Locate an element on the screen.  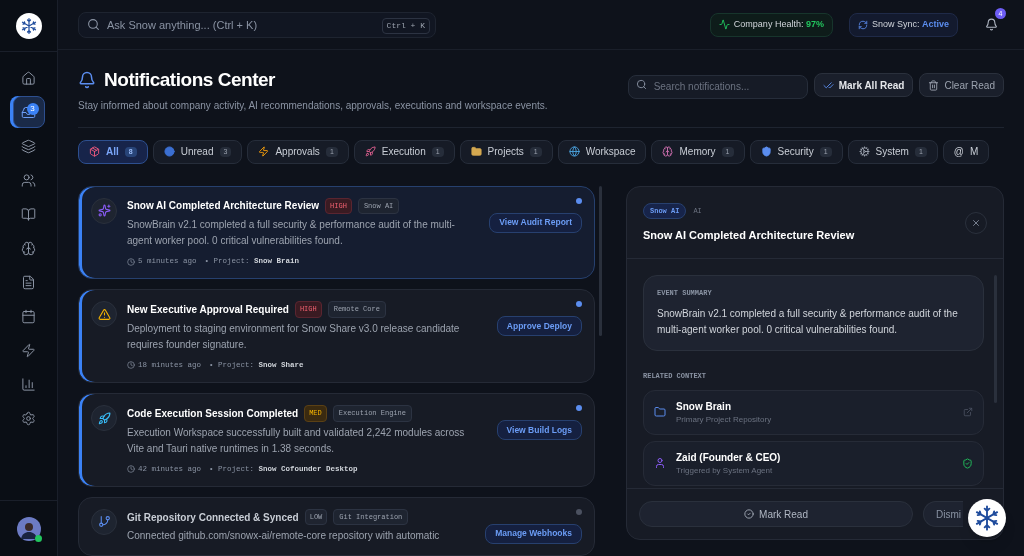
notification-title: Git Repository Connected & Synced is located at coordinates (213, 517).